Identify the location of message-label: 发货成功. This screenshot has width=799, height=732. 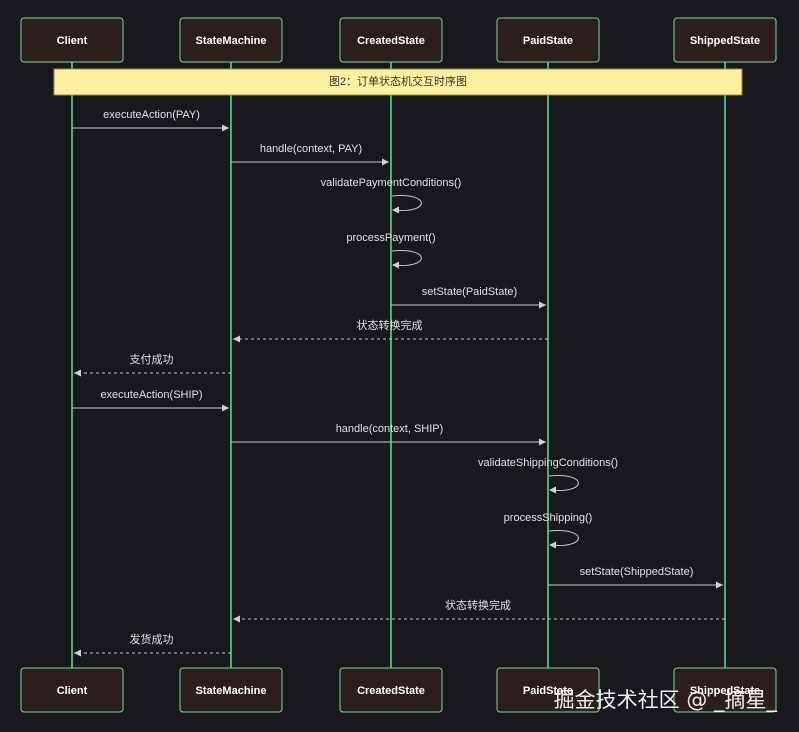
(152, 639).